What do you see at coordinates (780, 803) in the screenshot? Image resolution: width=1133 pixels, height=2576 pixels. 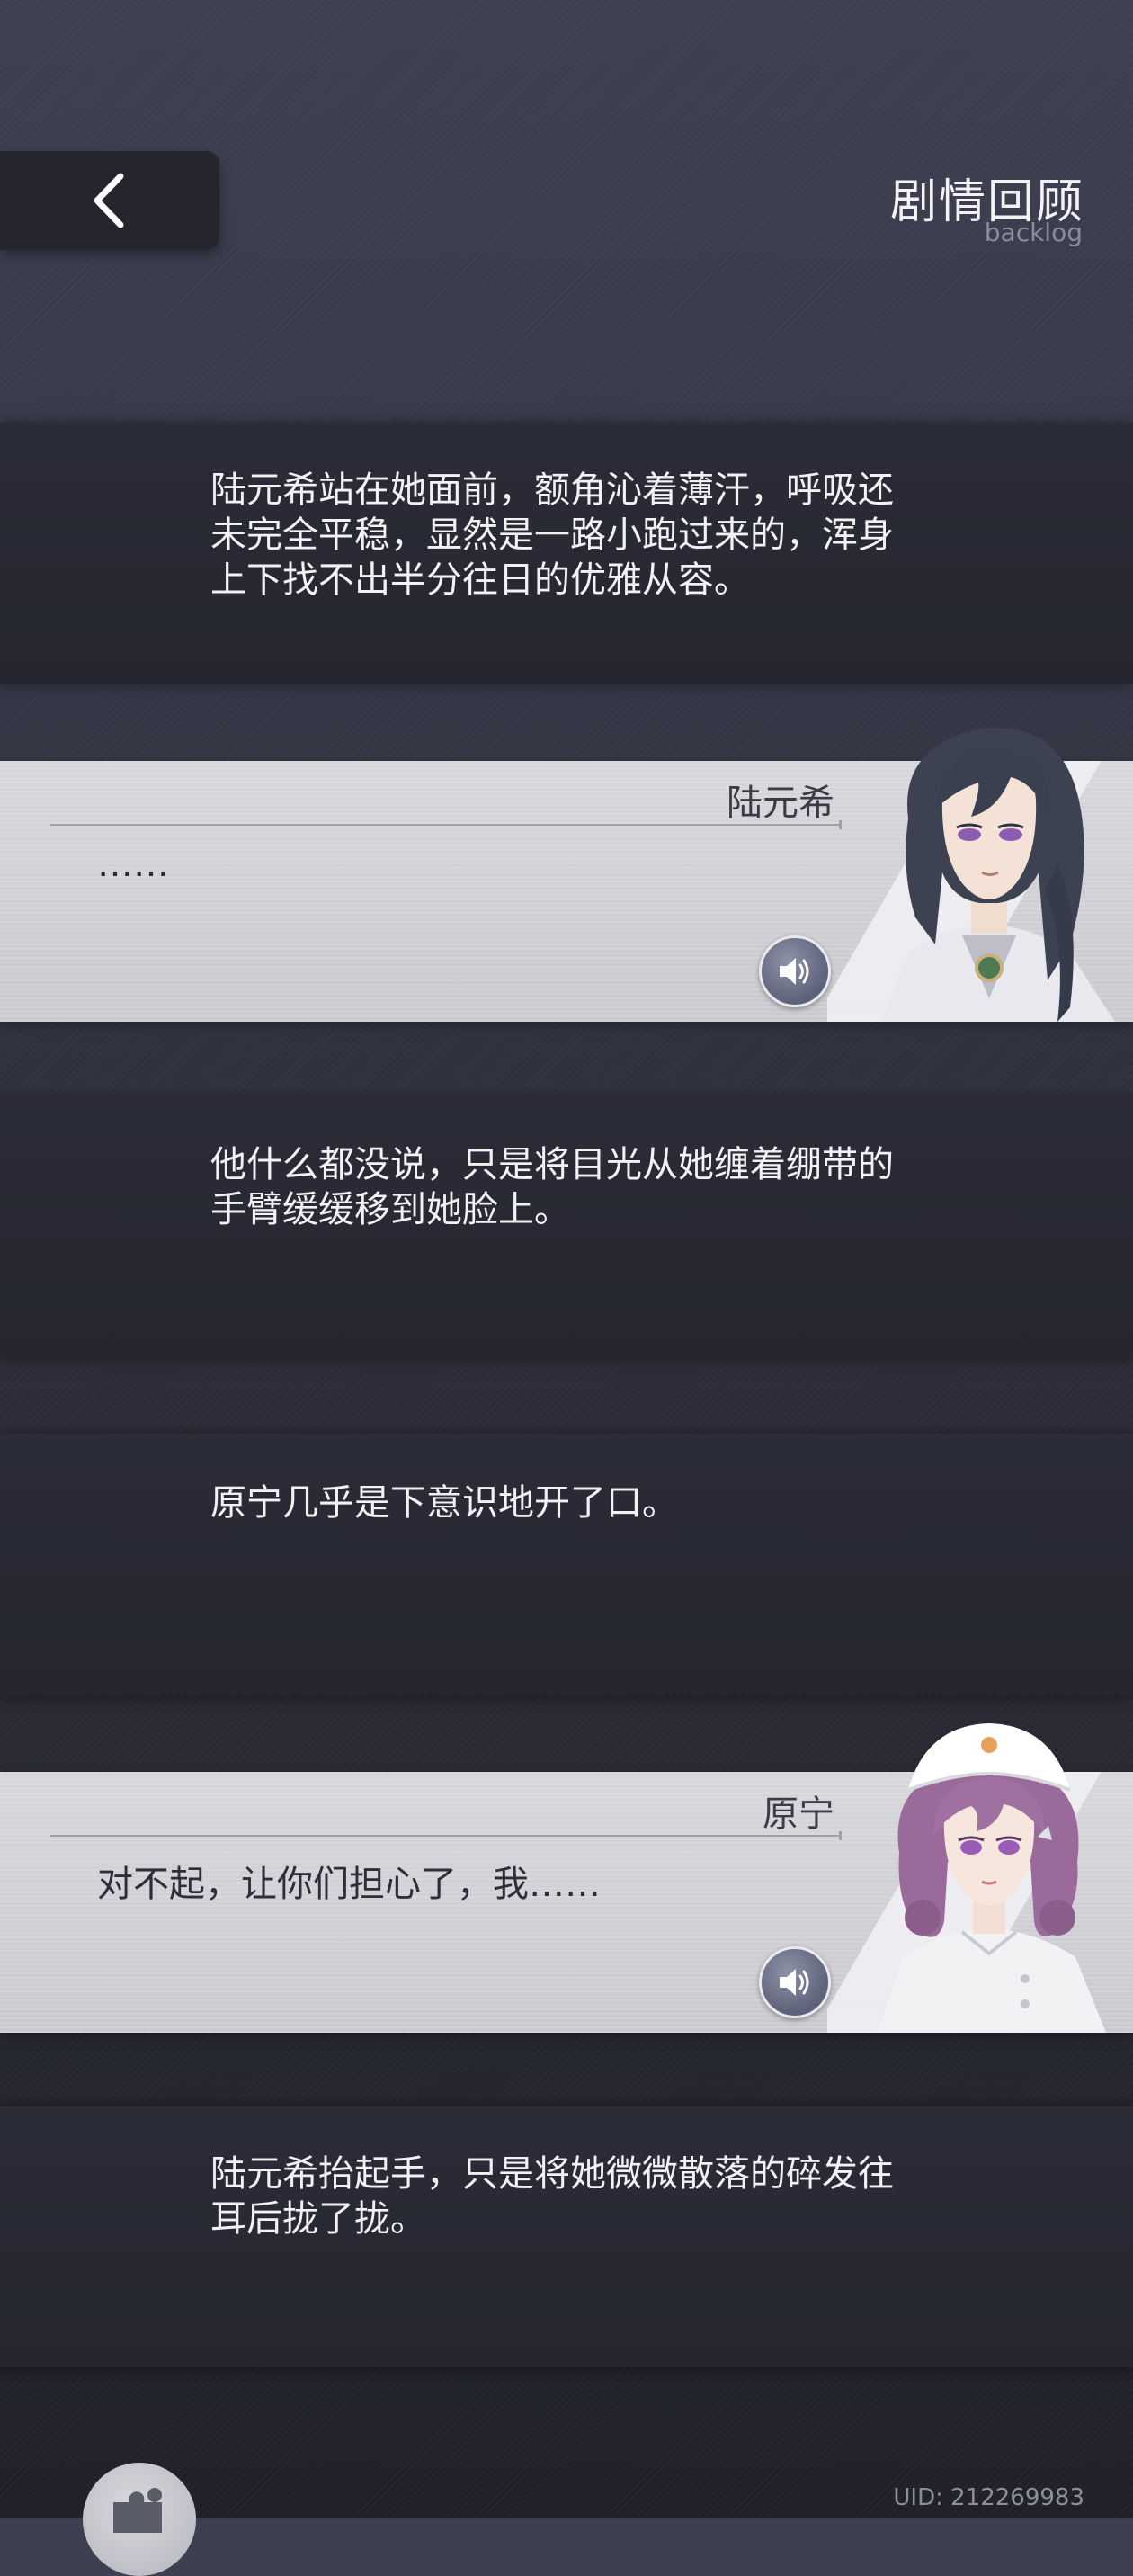 I see `speaker-name: 陆元希` at bounding box center [780, 803].